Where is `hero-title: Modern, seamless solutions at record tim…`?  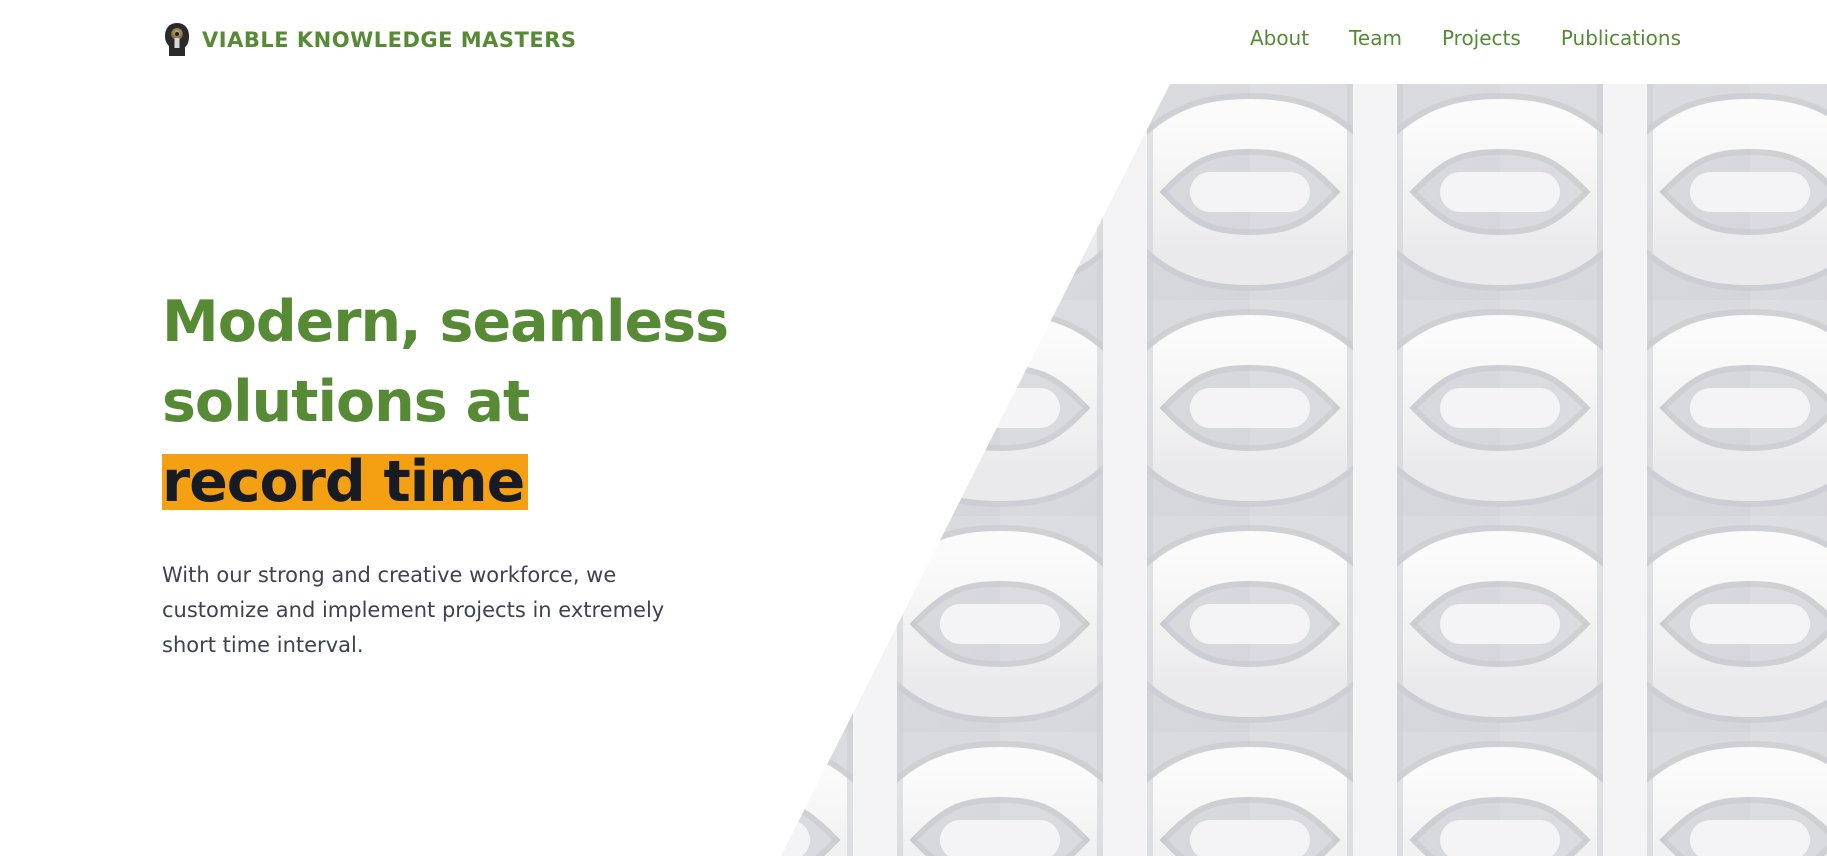 hero-title: Modern, seamless solutions at record tim… is located at coordinates (482, 402).